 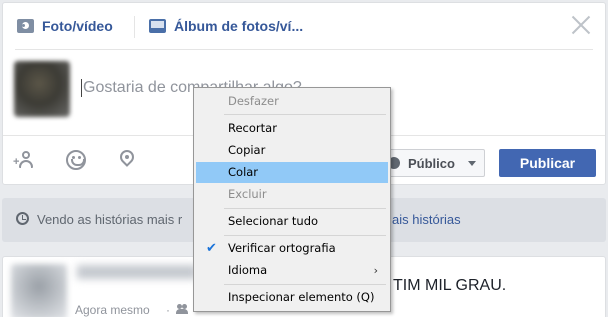 I want to click on tab-divider, so click(x=134, y=27).